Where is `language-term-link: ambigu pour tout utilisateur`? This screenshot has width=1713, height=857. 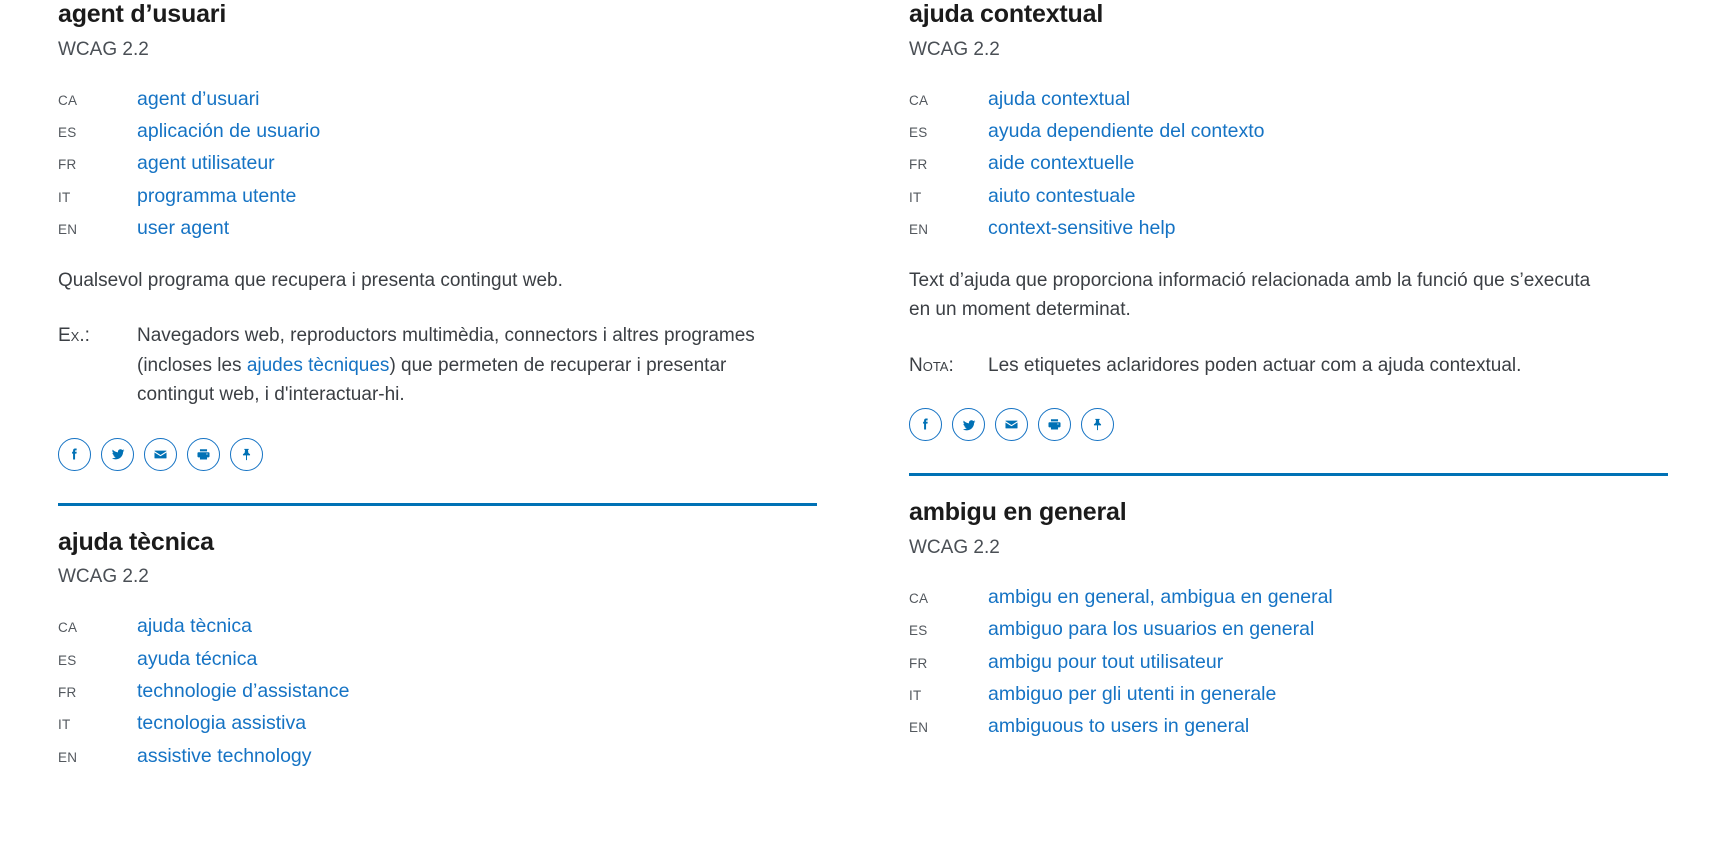 language-term-link: ambigu pour tout utilisateur is located at coordinates (1105, 662).